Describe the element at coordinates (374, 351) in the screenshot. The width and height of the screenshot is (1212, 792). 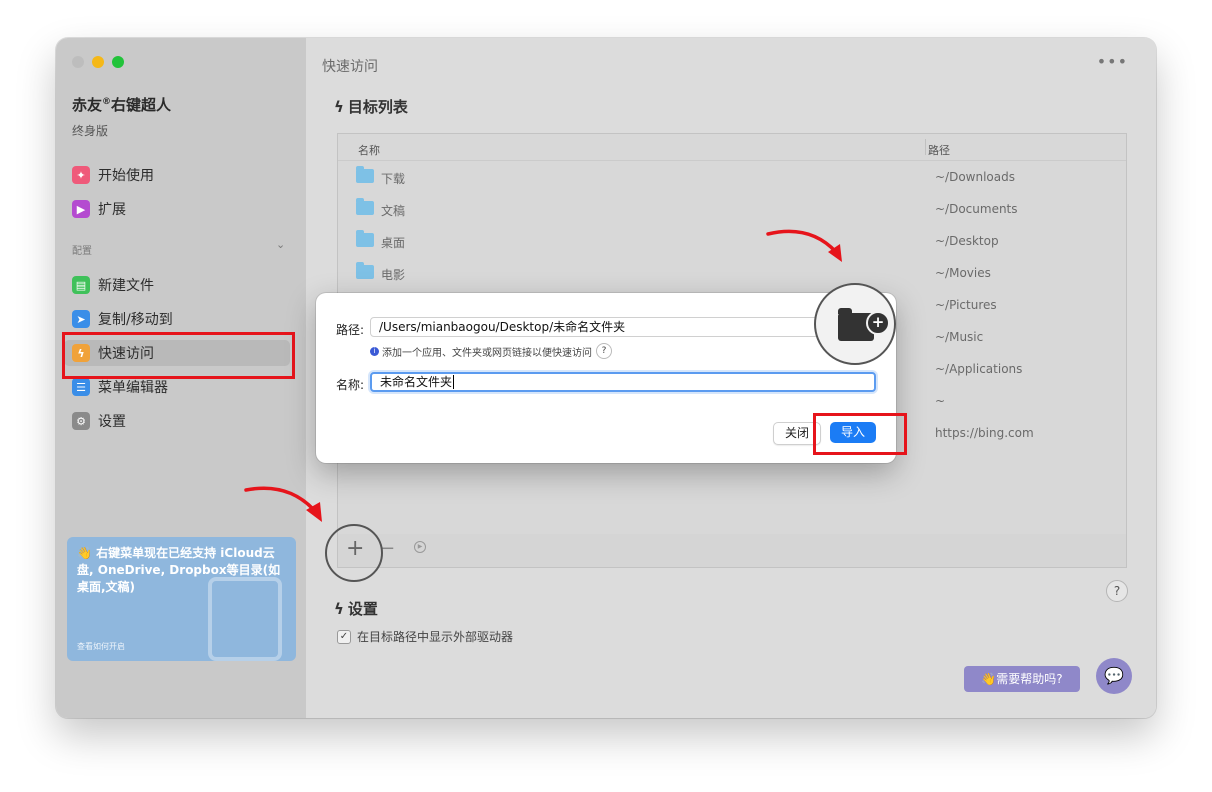
I see `info-icon: i` at that location.